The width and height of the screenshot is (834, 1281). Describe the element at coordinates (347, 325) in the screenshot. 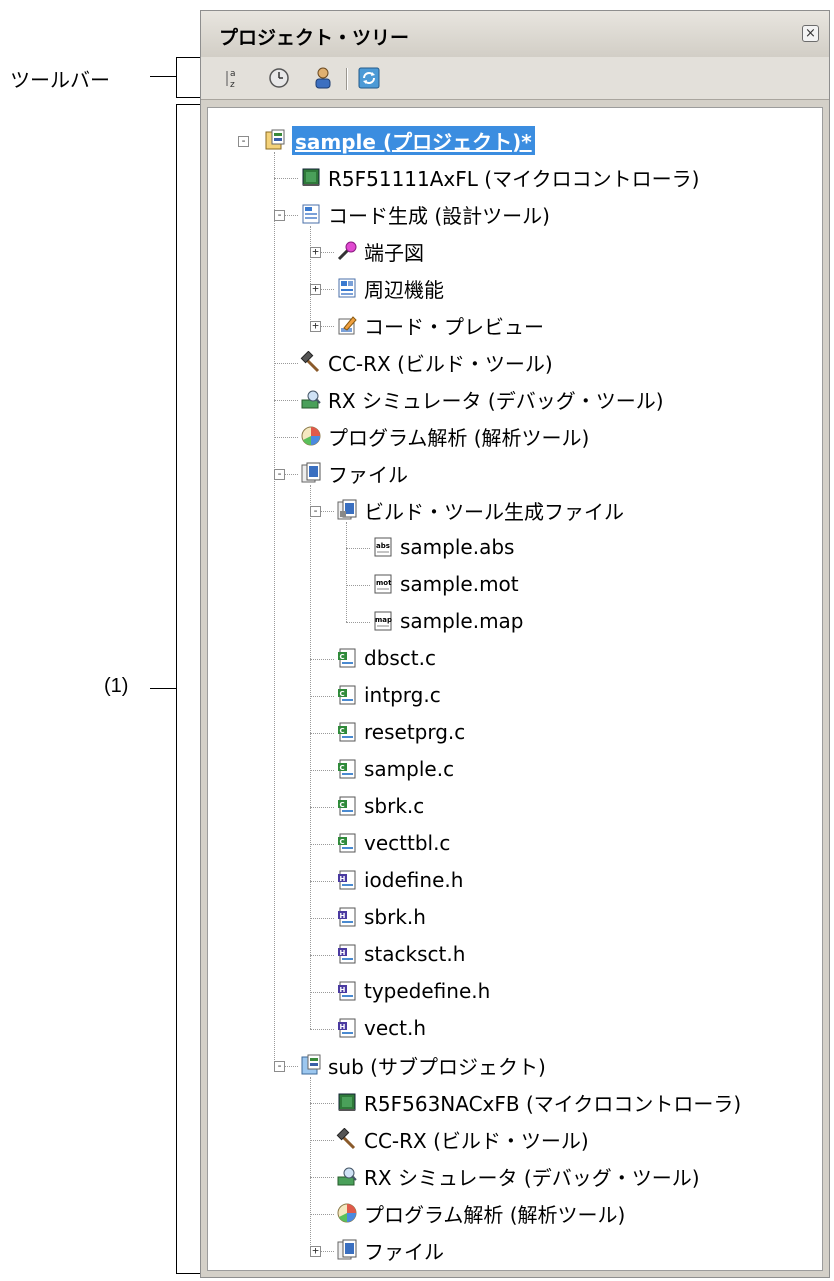

I see `preview-icon` at that location.